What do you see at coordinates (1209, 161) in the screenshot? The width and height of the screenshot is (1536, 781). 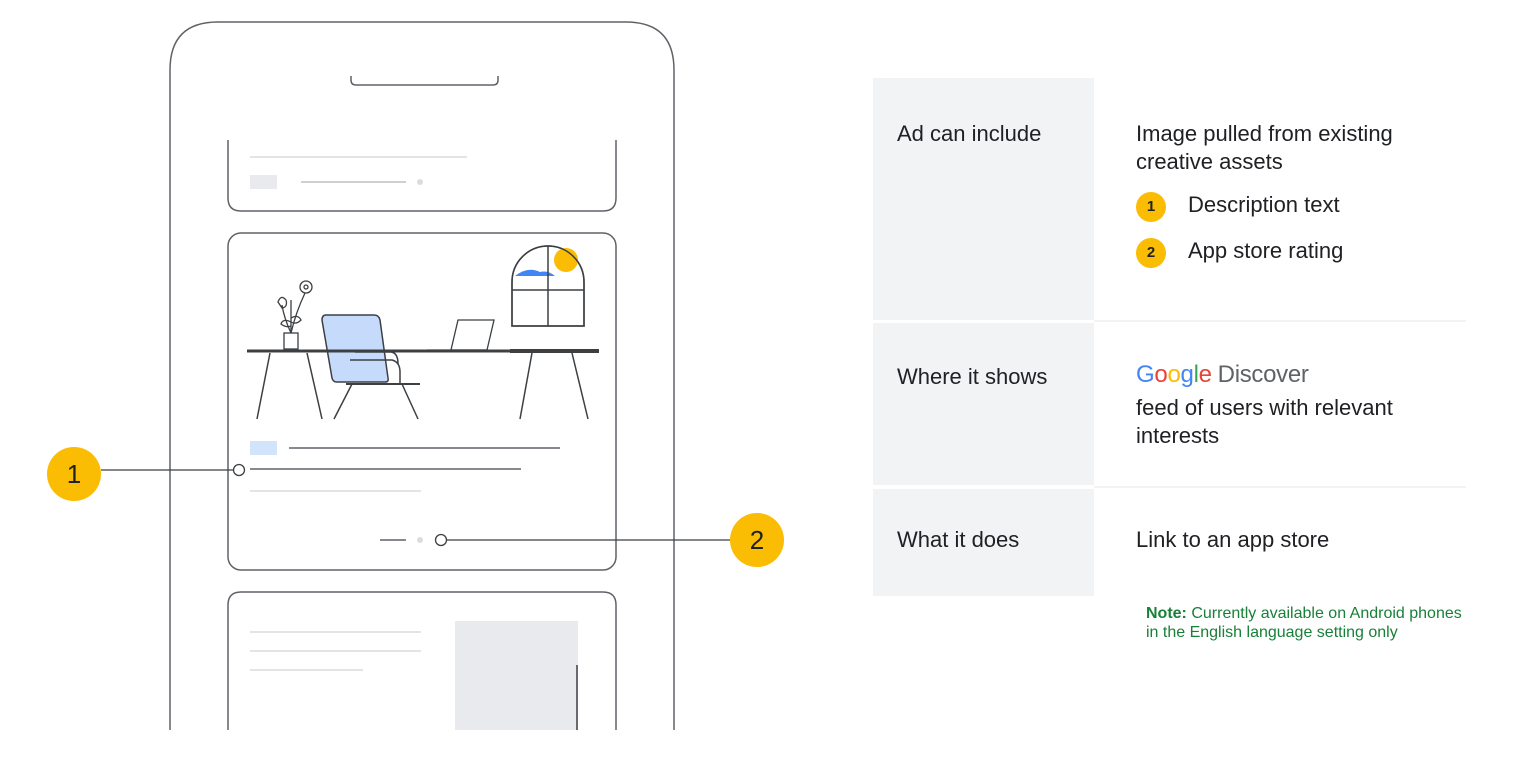 I see `row-value-line: creative assets` at bounding box center [1209, 161].